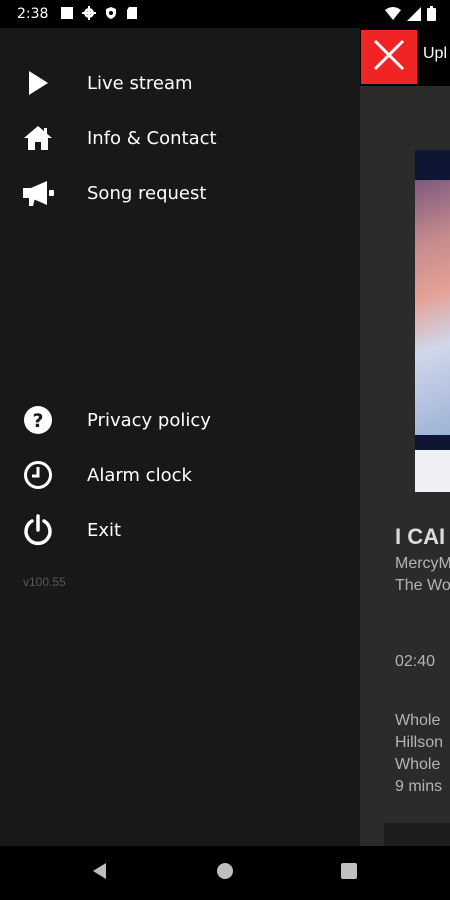 Image resolution: width=450 pixels, height=900 pixels. Describe the element at coordinates (38, 138) in the screenshot. I see `home-icon` at that location.